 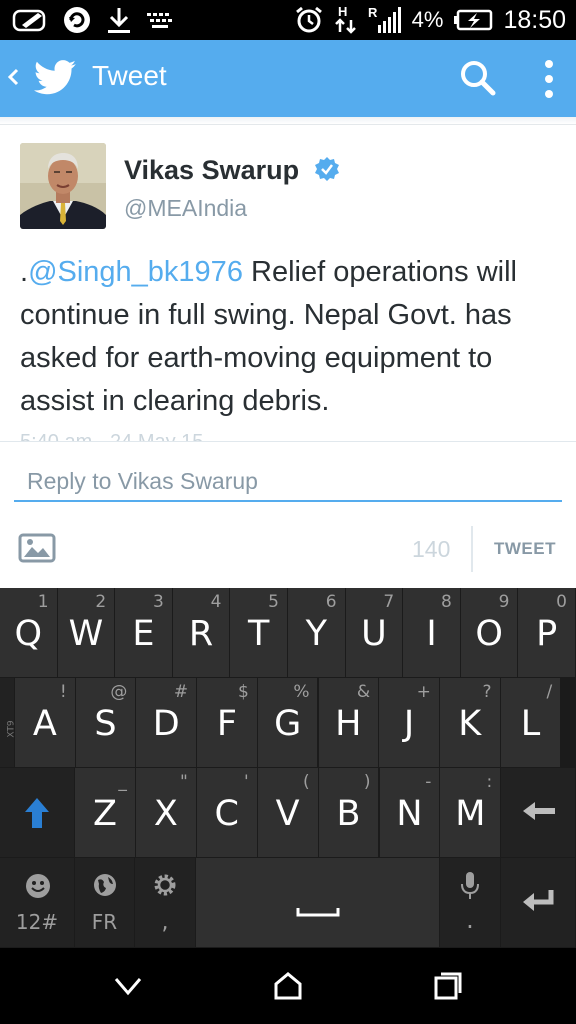 I want to click on key-hint: -, so click(x=428, y=782).